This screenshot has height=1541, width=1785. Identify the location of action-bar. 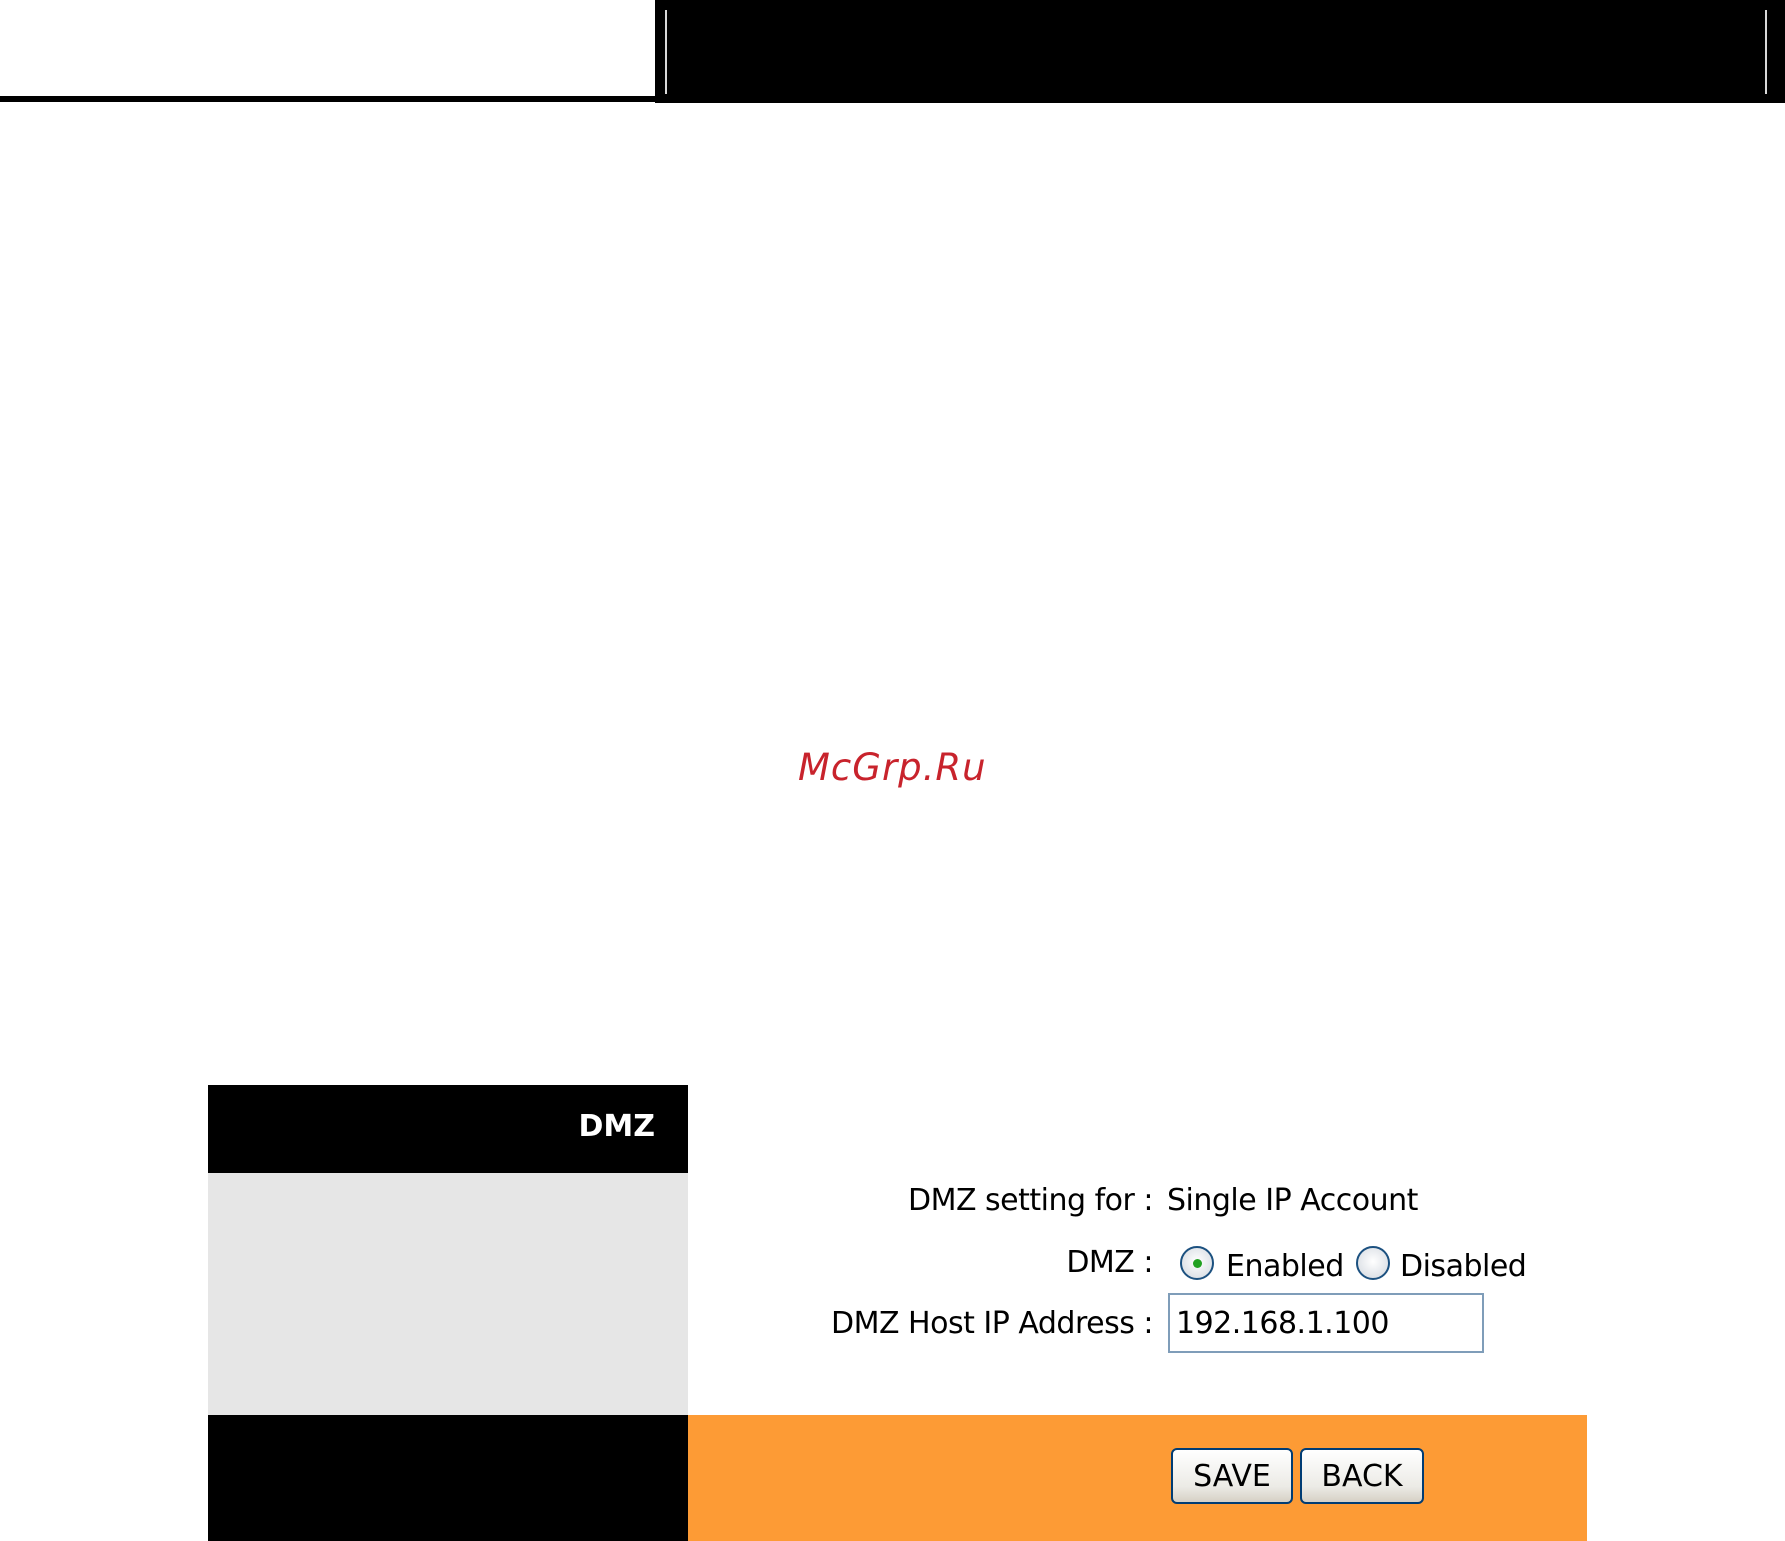
(1137, 1478).